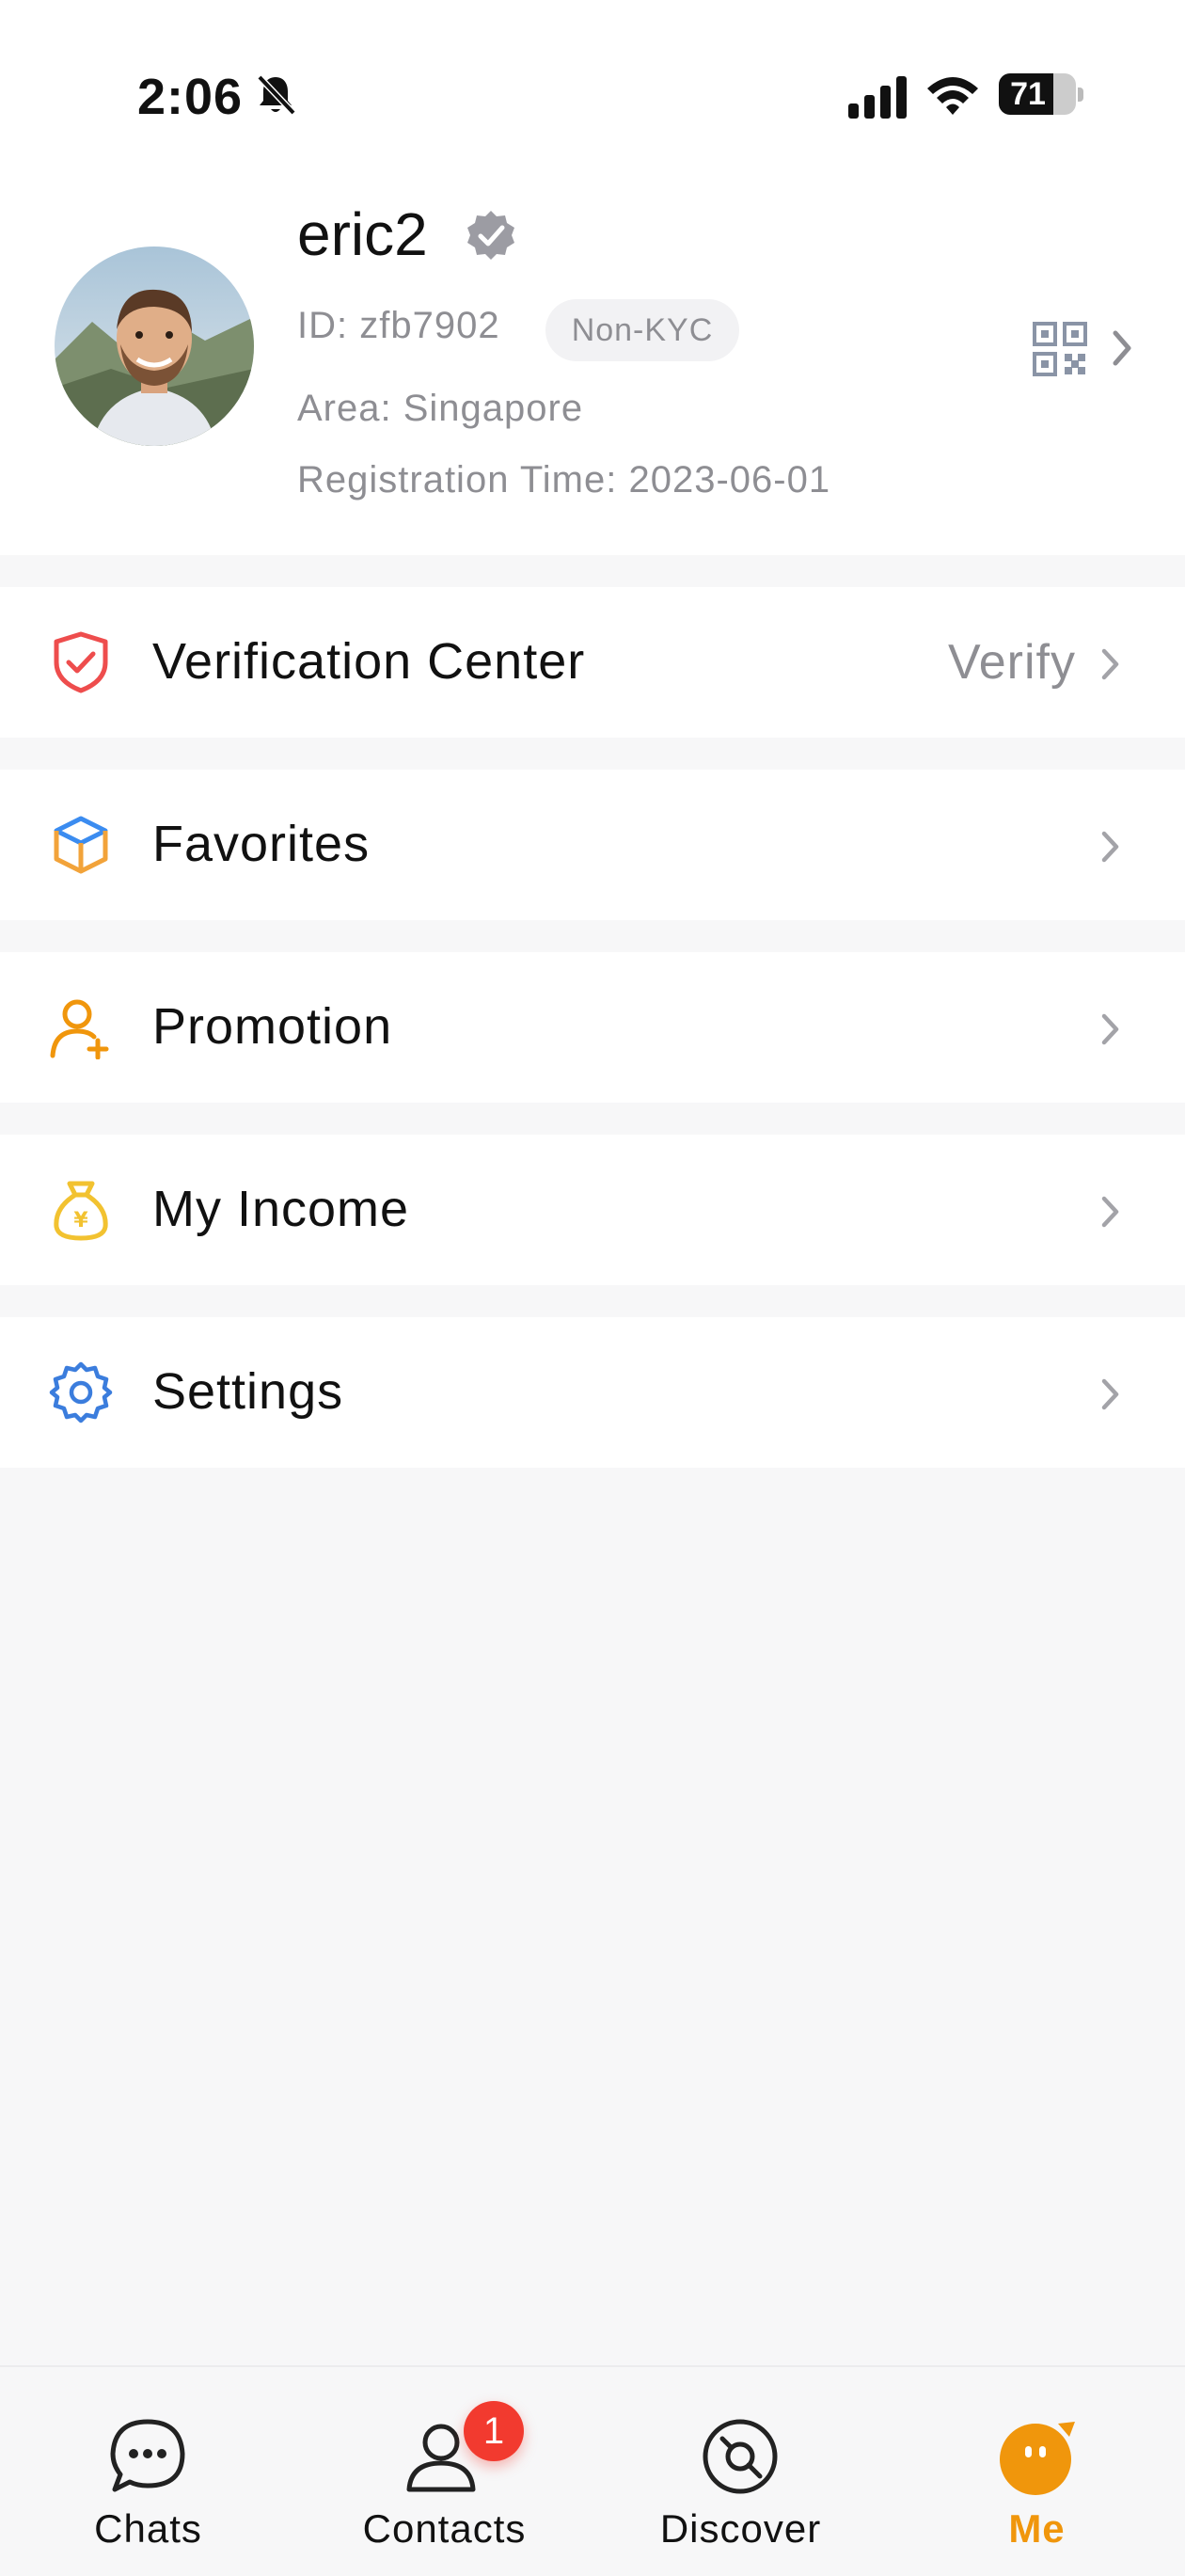 The height and width of the screenshot is (2576, 1185). I want to click on tab-label: Discover, so click(740, 2528).